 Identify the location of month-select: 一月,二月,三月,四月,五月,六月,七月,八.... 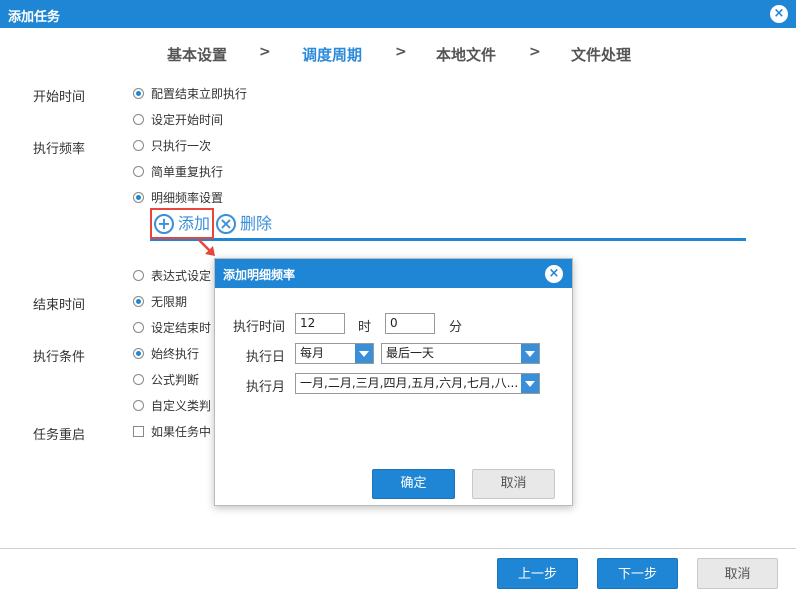
(417, 383).